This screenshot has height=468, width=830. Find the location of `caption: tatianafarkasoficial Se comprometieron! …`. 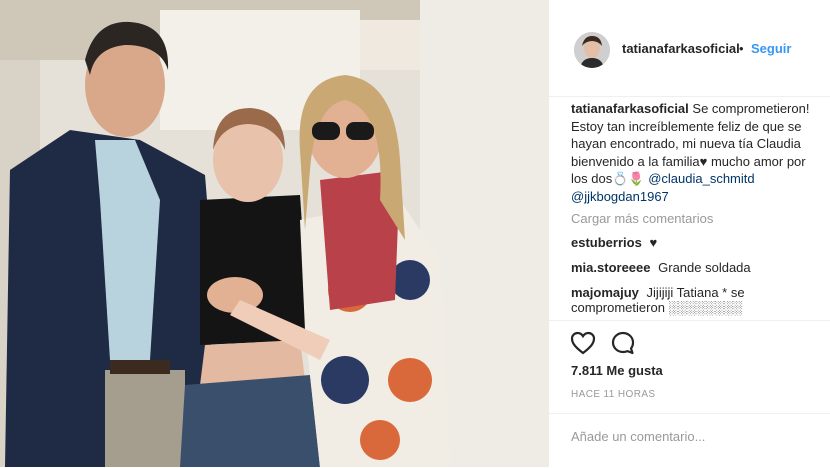

caption: tatianafarkasoficial Se comprometieron! … is located at coordinates (696, 152).